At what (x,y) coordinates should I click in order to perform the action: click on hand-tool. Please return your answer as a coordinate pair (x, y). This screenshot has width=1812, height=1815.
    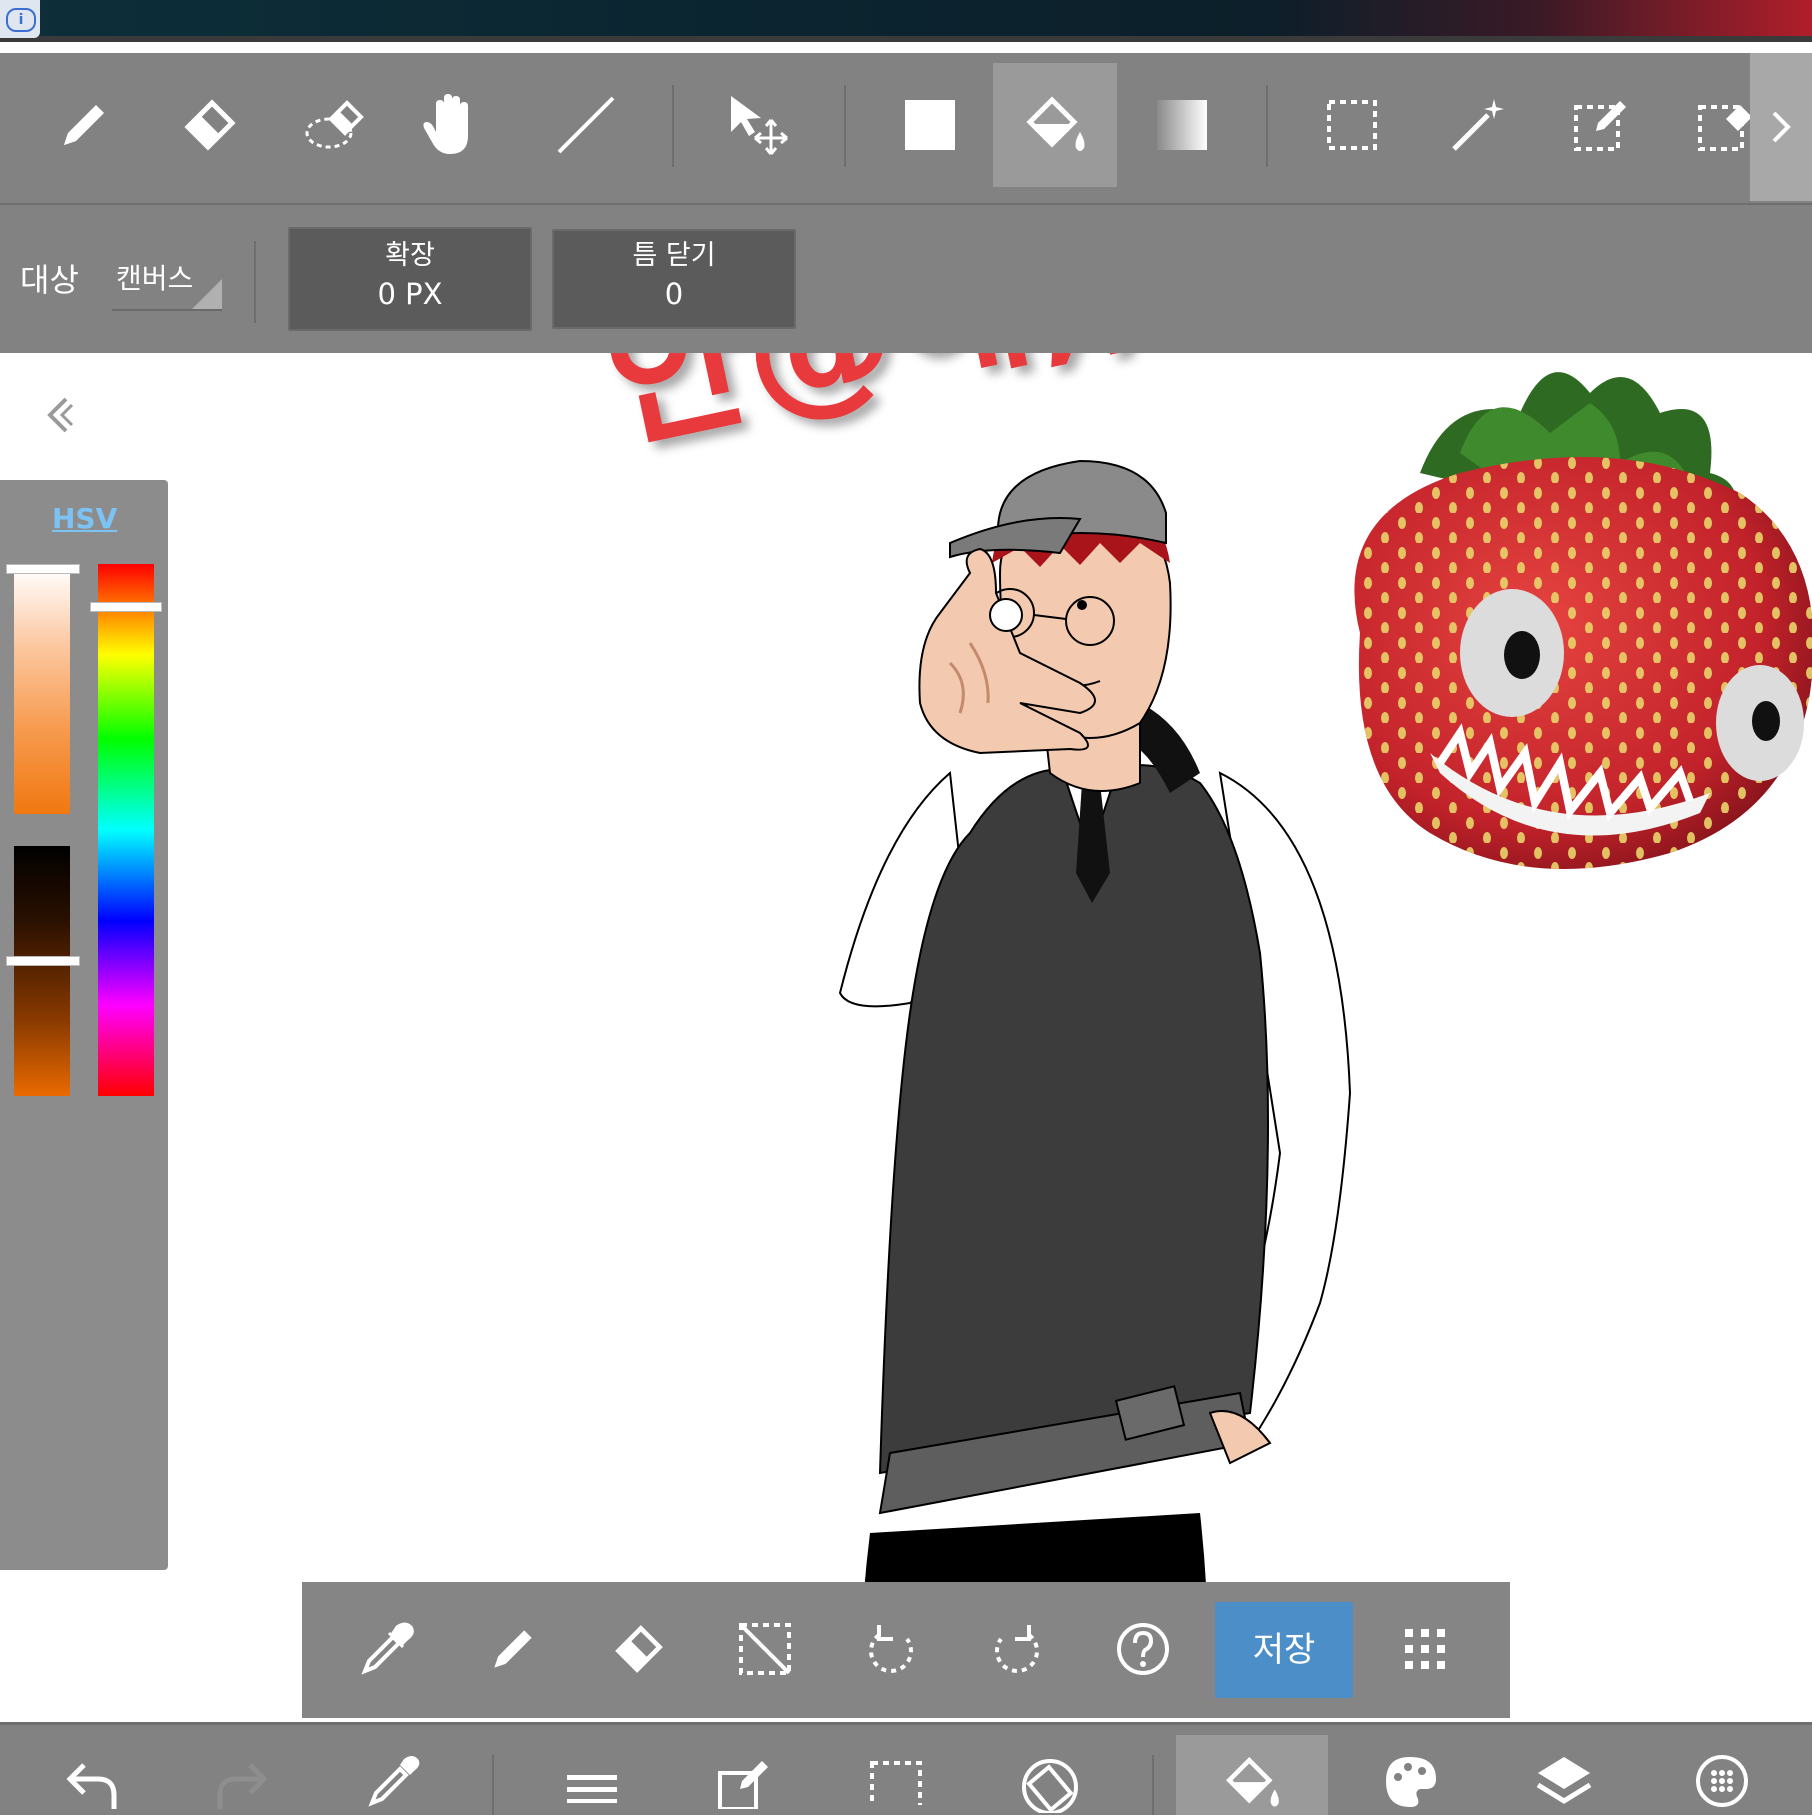
    Looking at the image, I should click on (452, 125).